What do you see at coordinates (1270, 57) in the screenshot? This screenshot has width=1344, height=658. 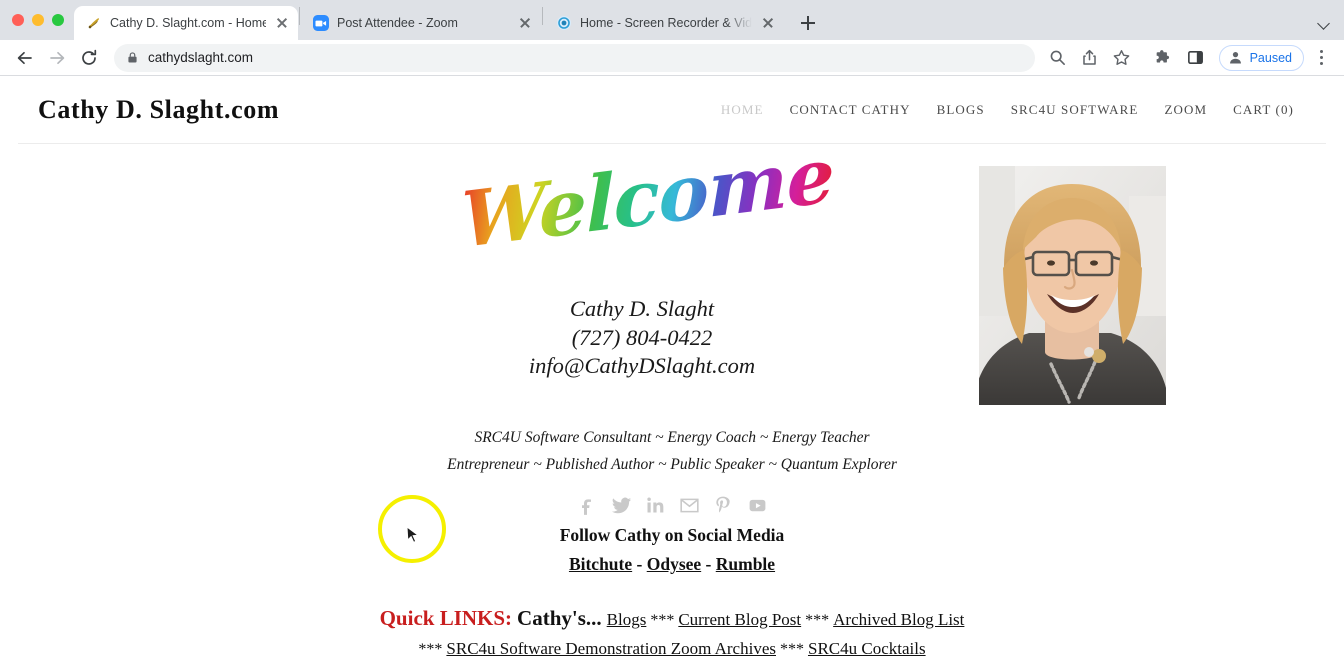 I see `profile-status-label: Paused` at bounding box center [1270, 57].